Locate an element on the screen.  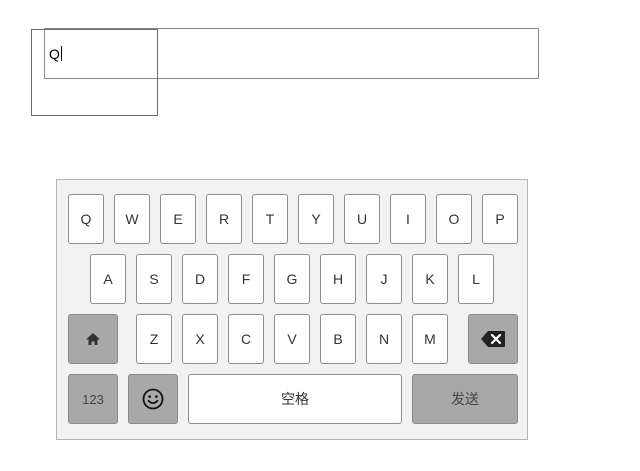
key-u: U is located at coordinates (362, 219).